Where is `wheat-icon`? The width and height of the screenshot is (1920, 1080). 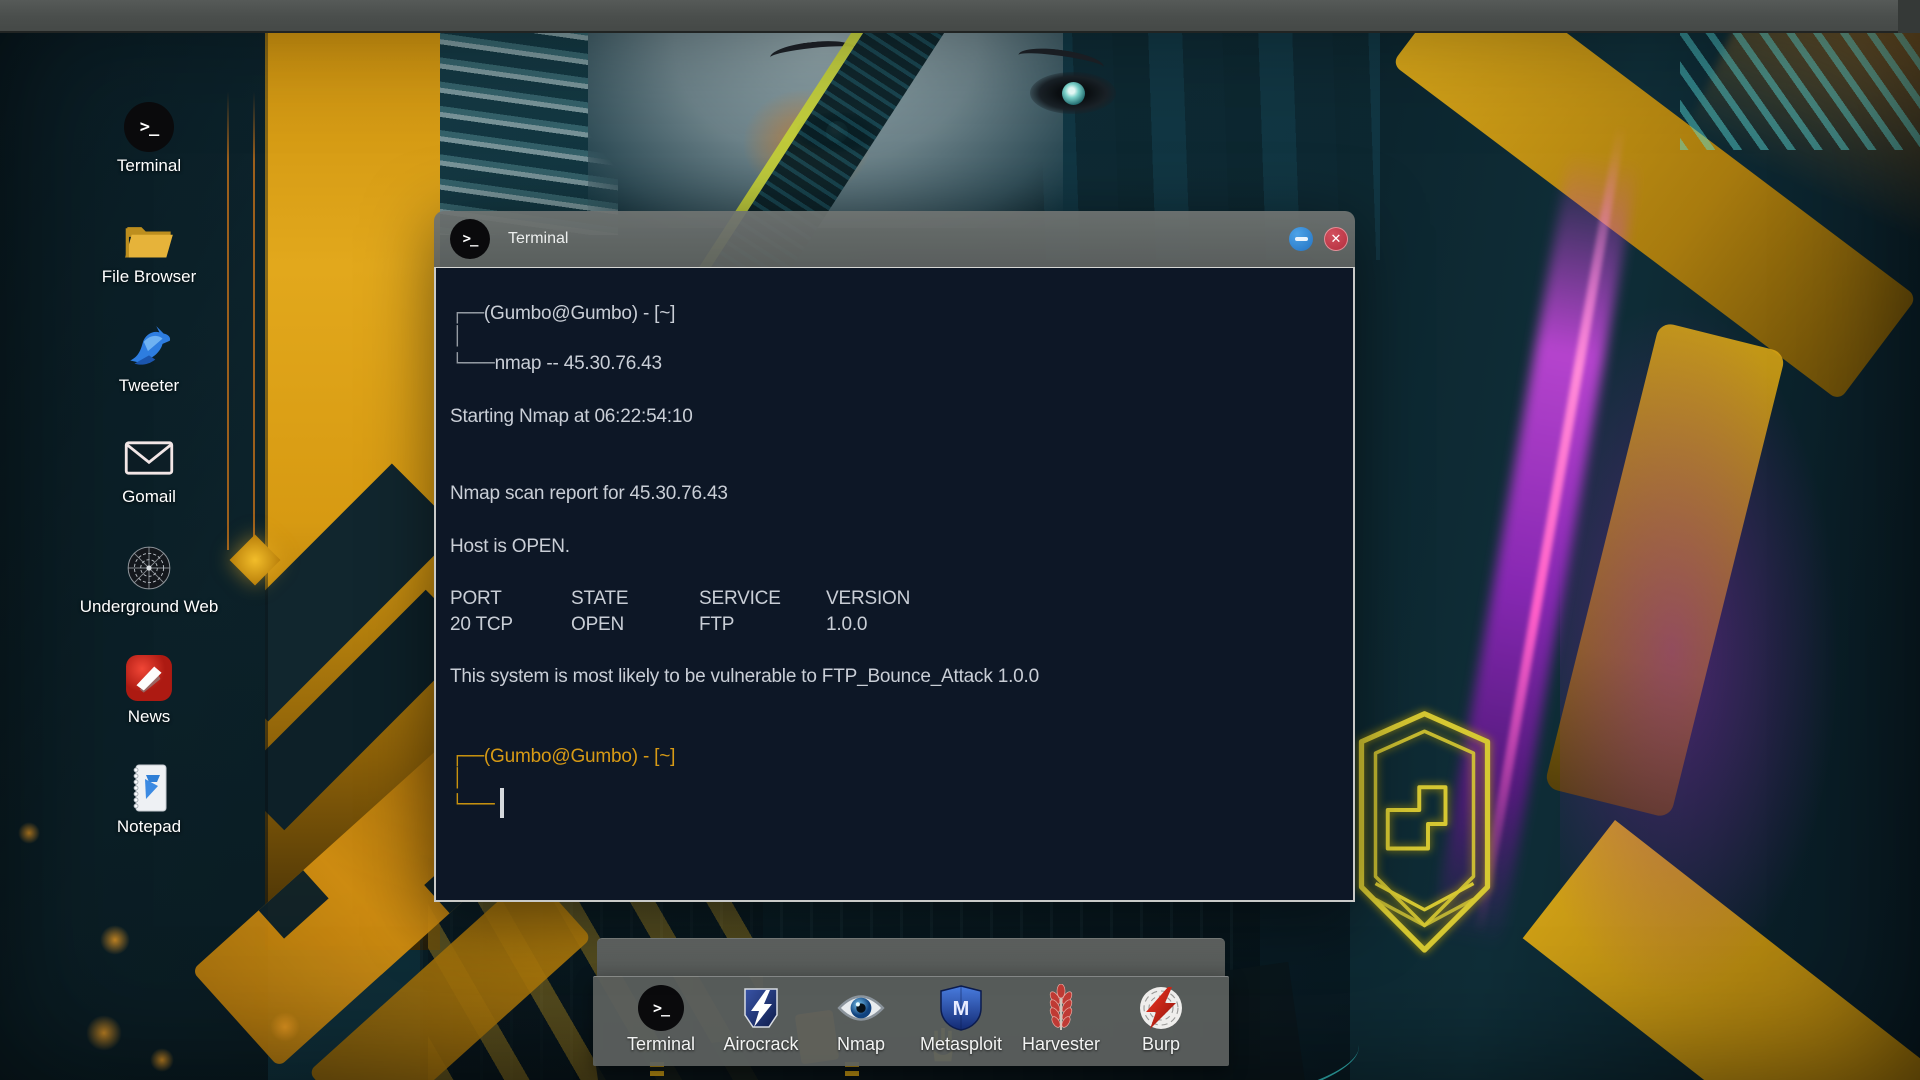 wheat-icon is located at coordinates (1061, 1008).